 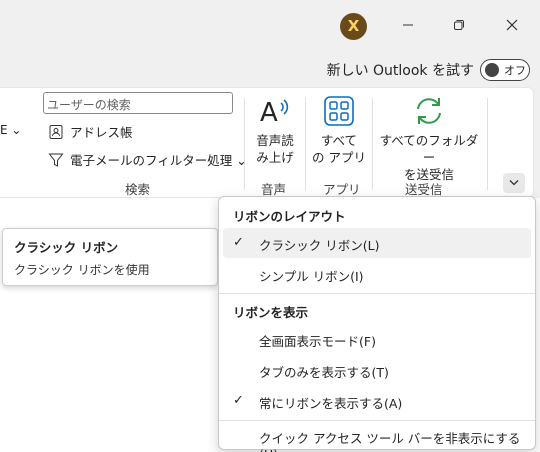 I want to click on tooltip-title: クラシック リボン, so click(x=66, y=247).